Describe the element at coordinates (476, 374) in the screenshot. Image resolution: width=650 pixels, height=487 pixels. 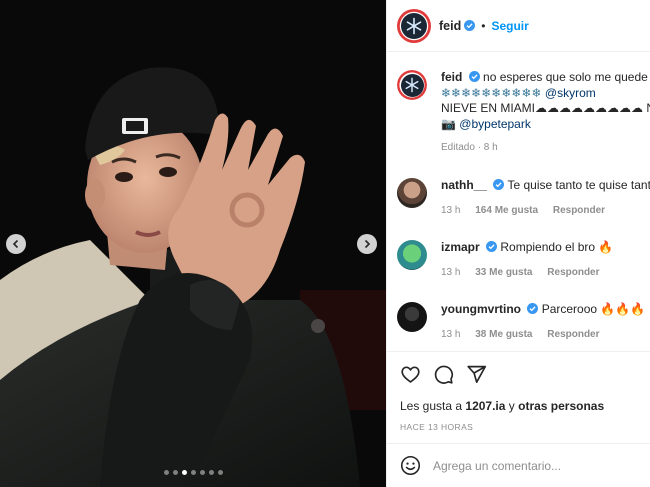
I see `share-icon` at that location.